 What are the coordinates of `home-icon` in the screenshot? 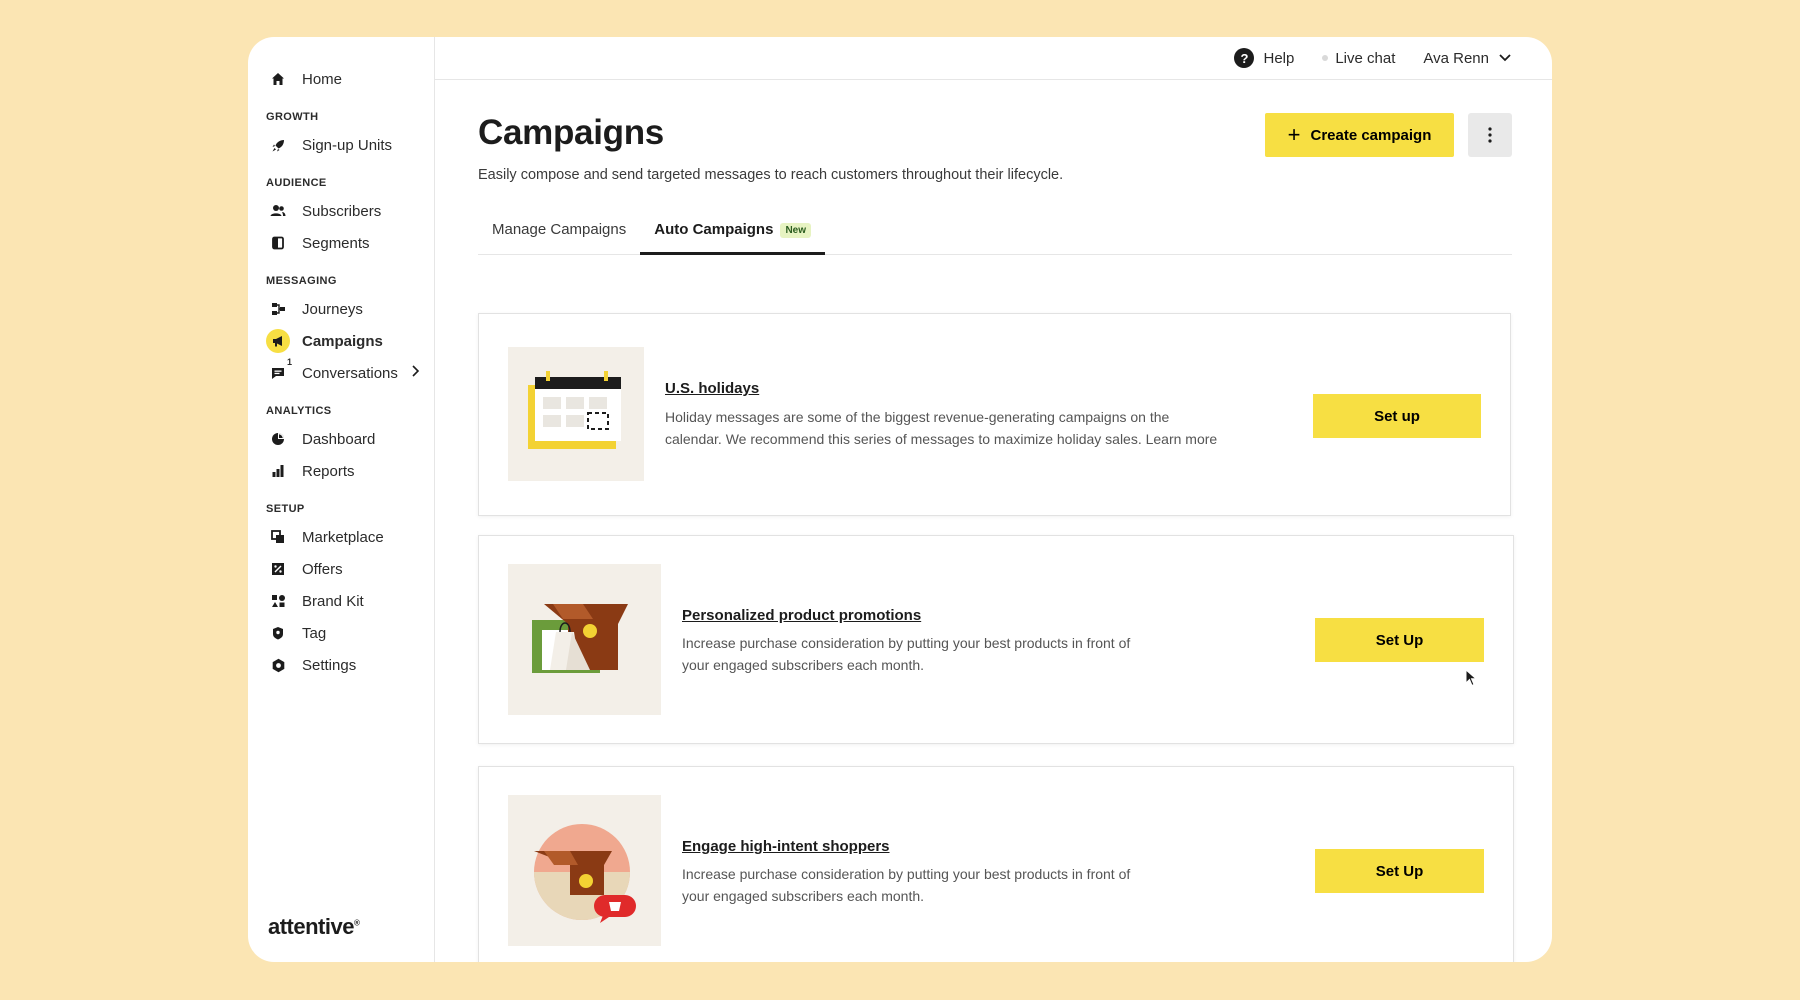 It's located at (278, 79).